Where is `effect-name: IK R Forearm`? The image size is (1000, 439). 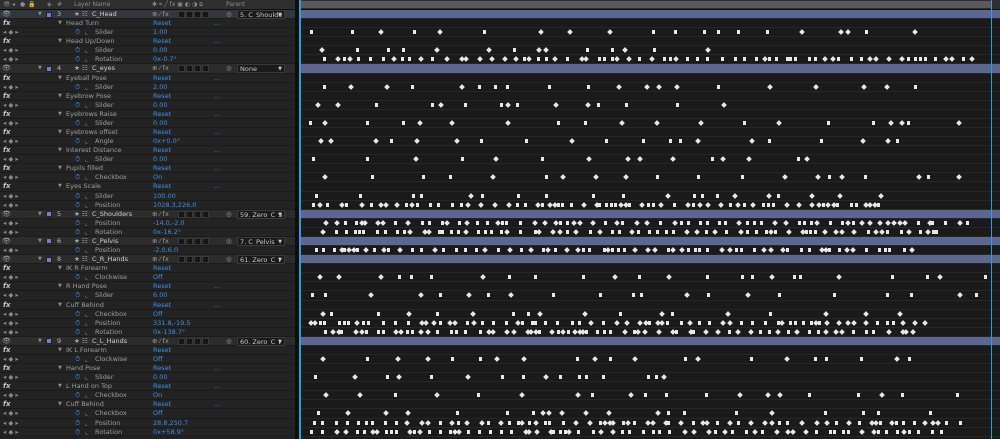 effect-name: IK R Forearm is located at coordinates (108, 268).